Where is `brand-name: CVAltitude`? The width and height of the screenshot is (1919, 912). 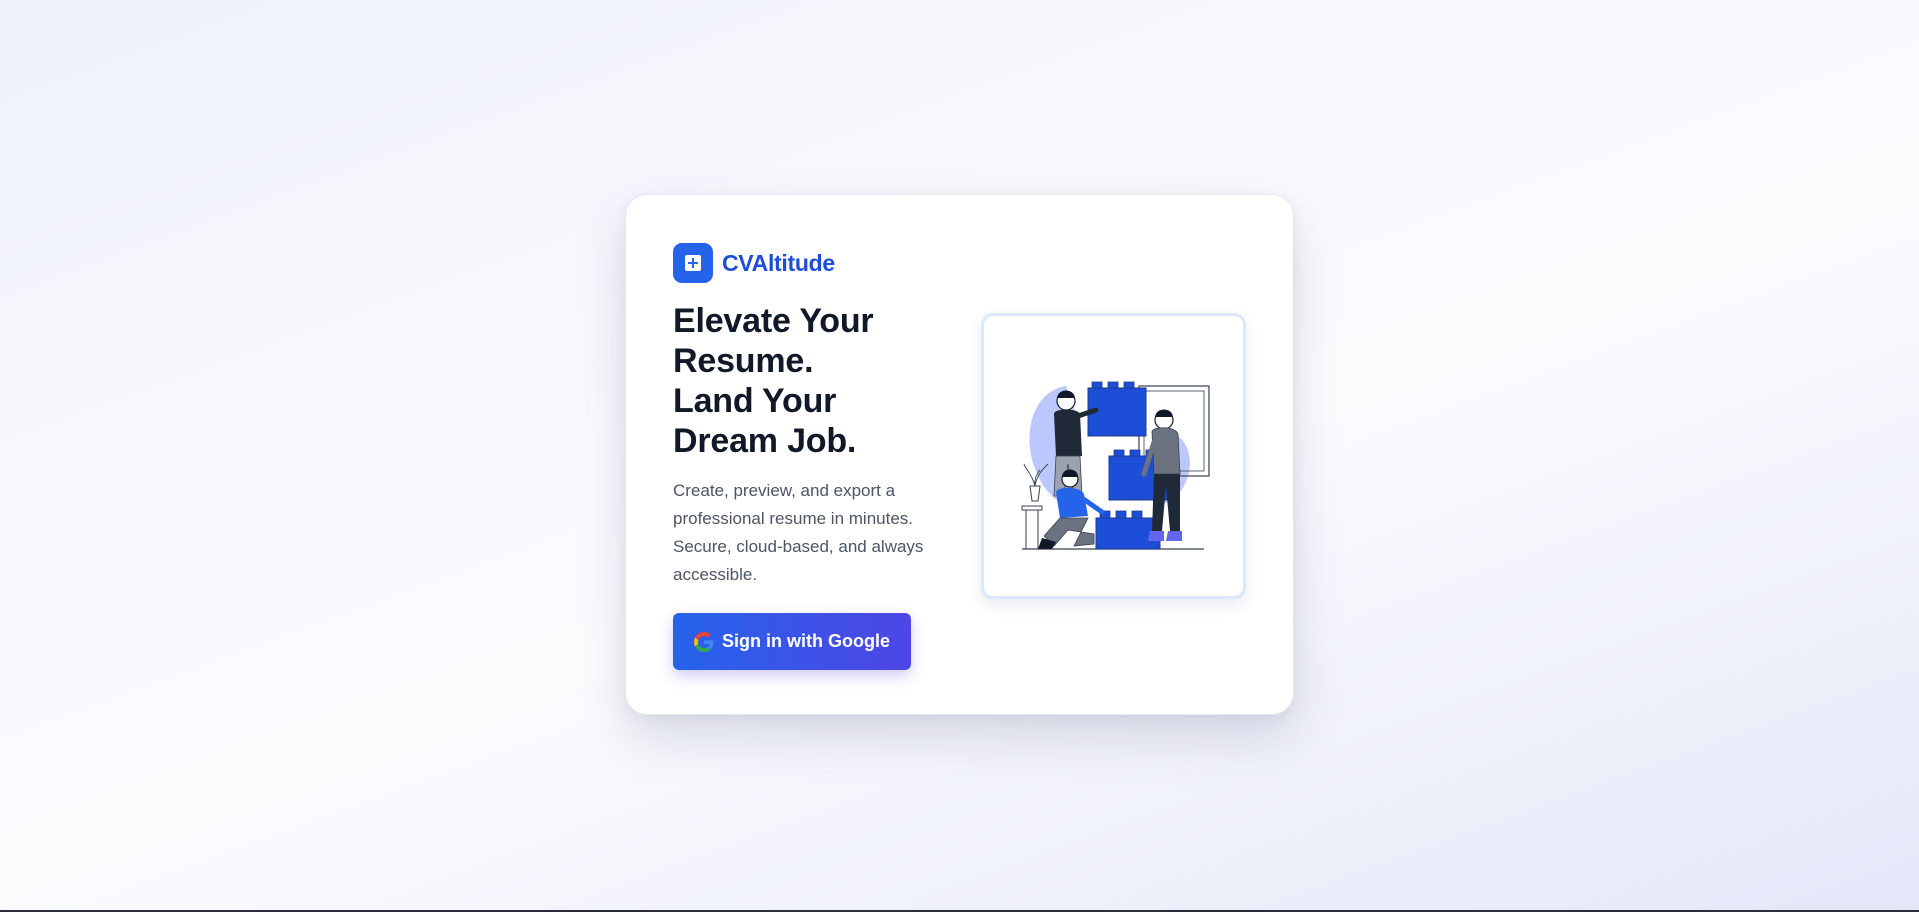
brand-name: CVAltitude is located at coordinates (778, 262).